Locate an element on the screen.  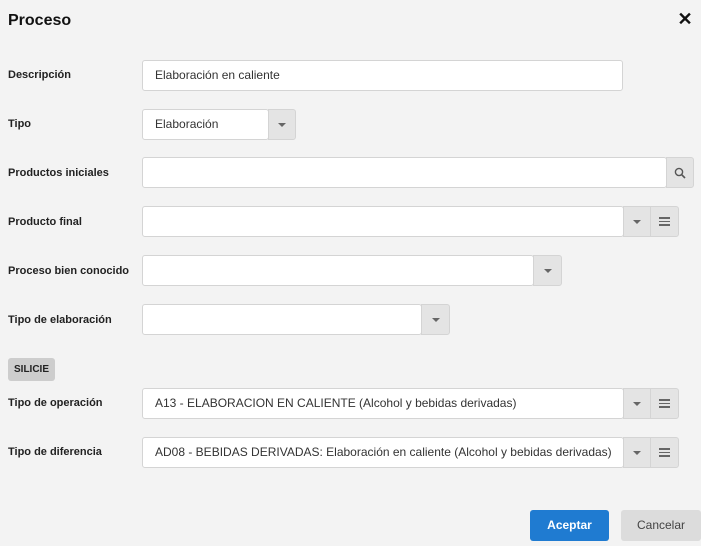
cancel-button: Cancelar is located at coordinates (661, 525).